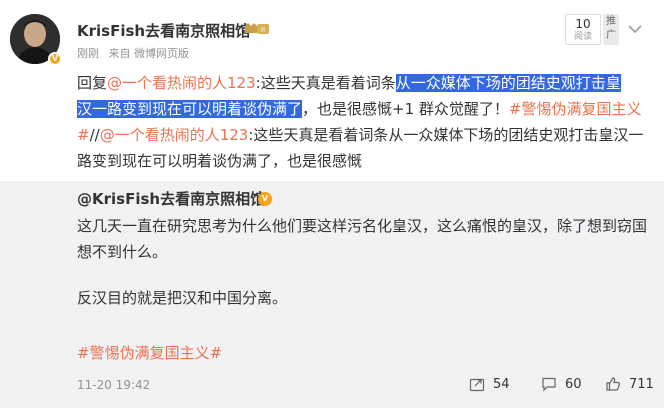  Describe the element at coordinates (611, 29) in the screenshot. I see `promote-button: 推广` at that location.